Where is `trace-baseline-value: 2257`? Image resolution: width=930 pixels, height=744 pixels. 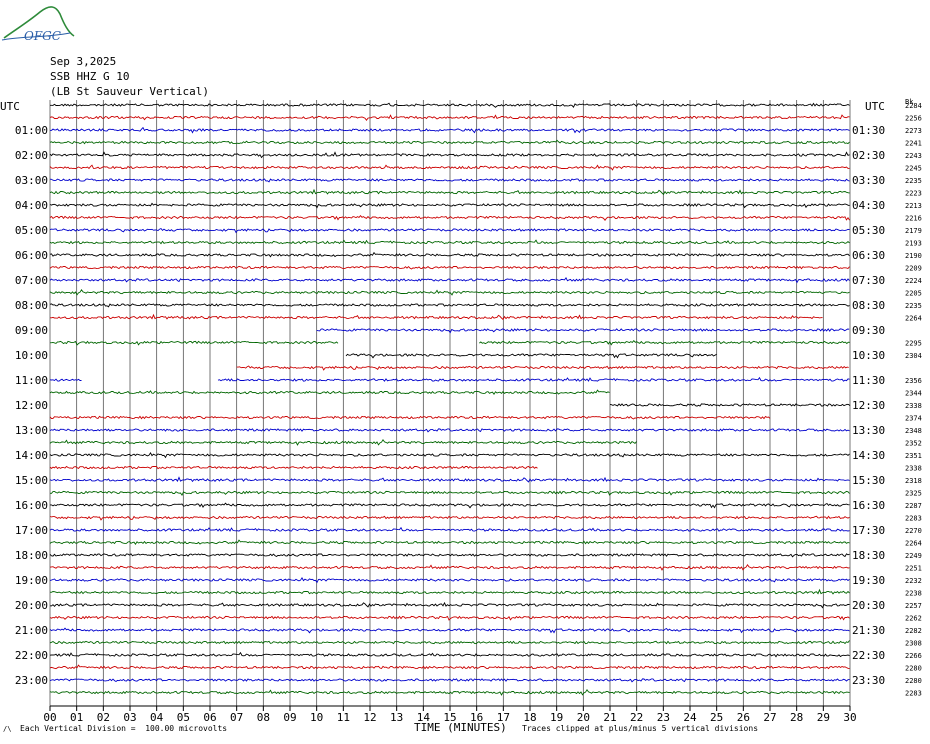
trace-baseline-value: 2257 is located at coordinates (913, 606).